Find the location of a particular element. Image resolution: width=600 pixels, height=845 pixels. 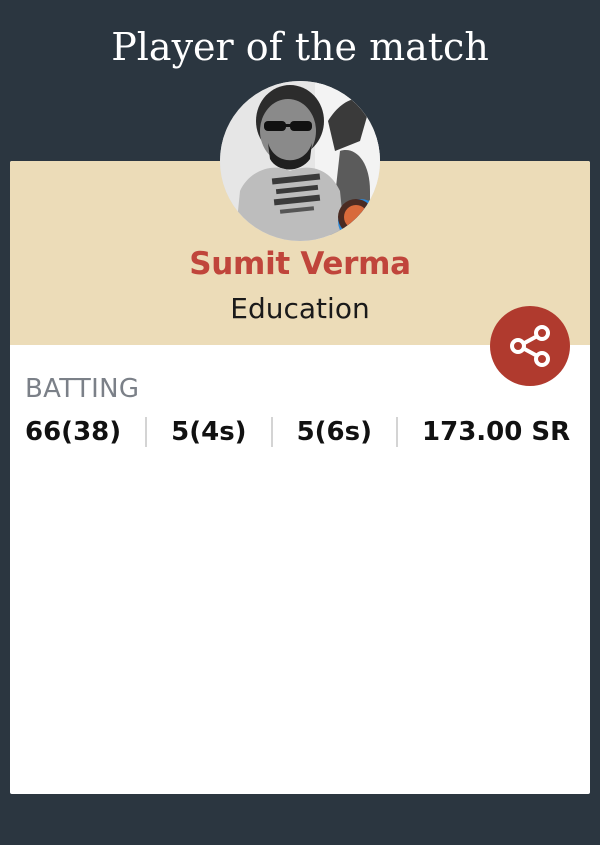

strike-rate: 173.00 SR is located at coordinates (496, 432).